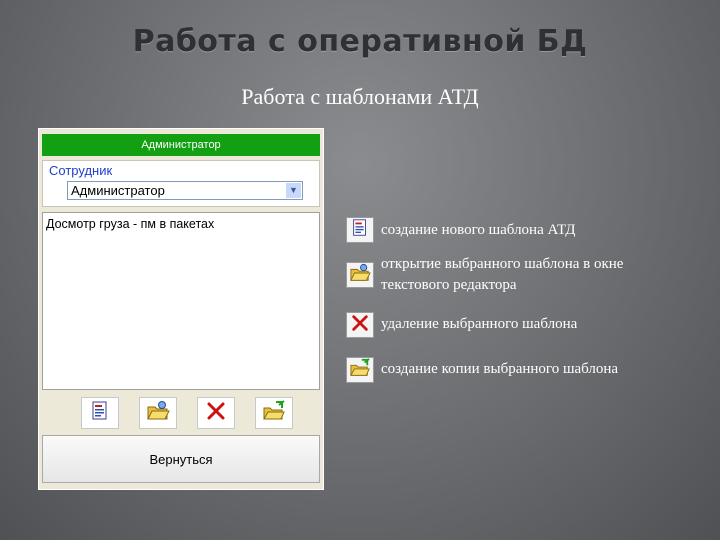 The image size is (720, 540). I want to click on template-list: Досмотр груза - пм в пакетах, so click(181, 301).